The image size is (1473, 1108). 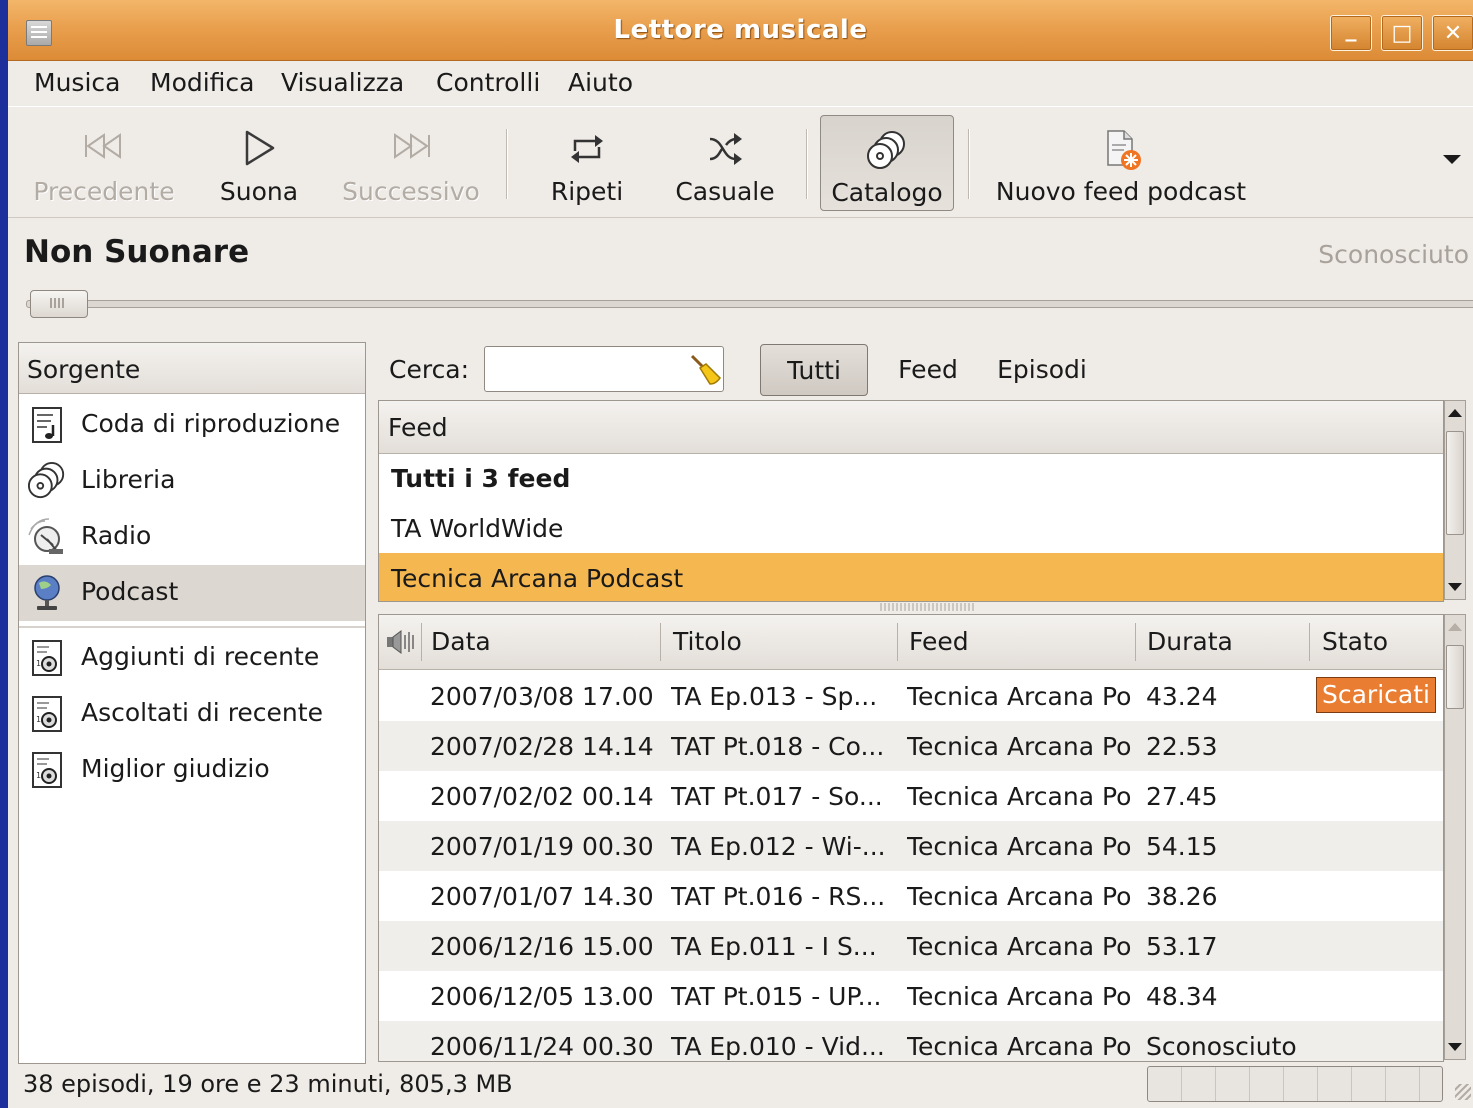 What do you see at coordinates (600, 82) in the screenshot?
I see `menu-aiuto: Aiuto` at bounding box center [600, 82].